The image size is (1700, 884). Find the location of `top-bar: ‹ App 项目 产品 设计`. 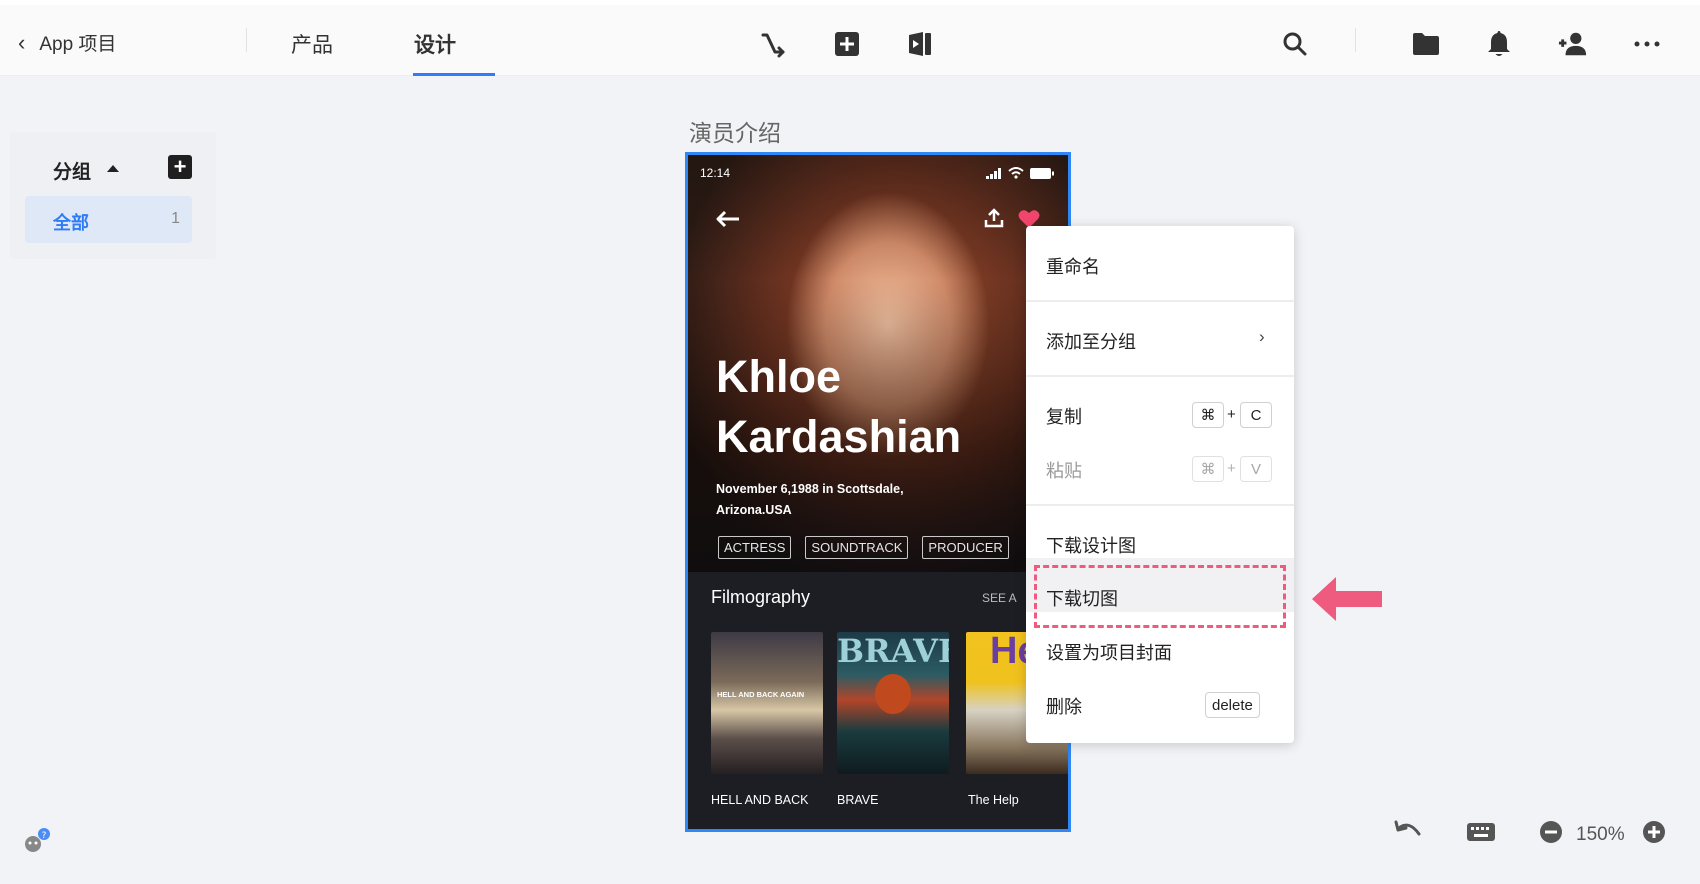

top-bar: ‹ App 项目 产品 设计 is located at coordinates (850, 40).